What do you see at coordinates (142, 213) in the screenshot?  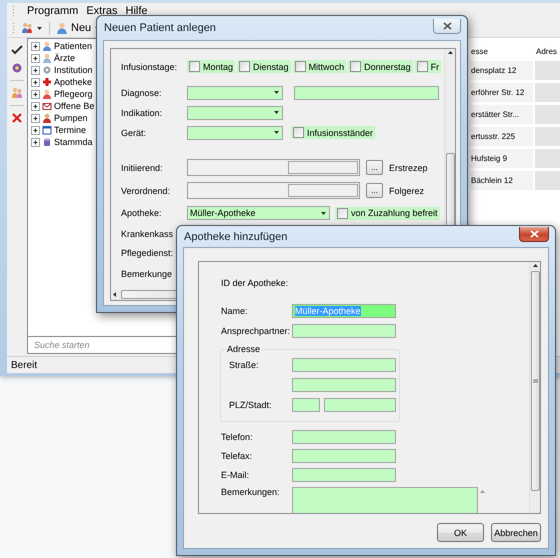 I see `field-label: Apotheke:` at bounding box center [142, 213].